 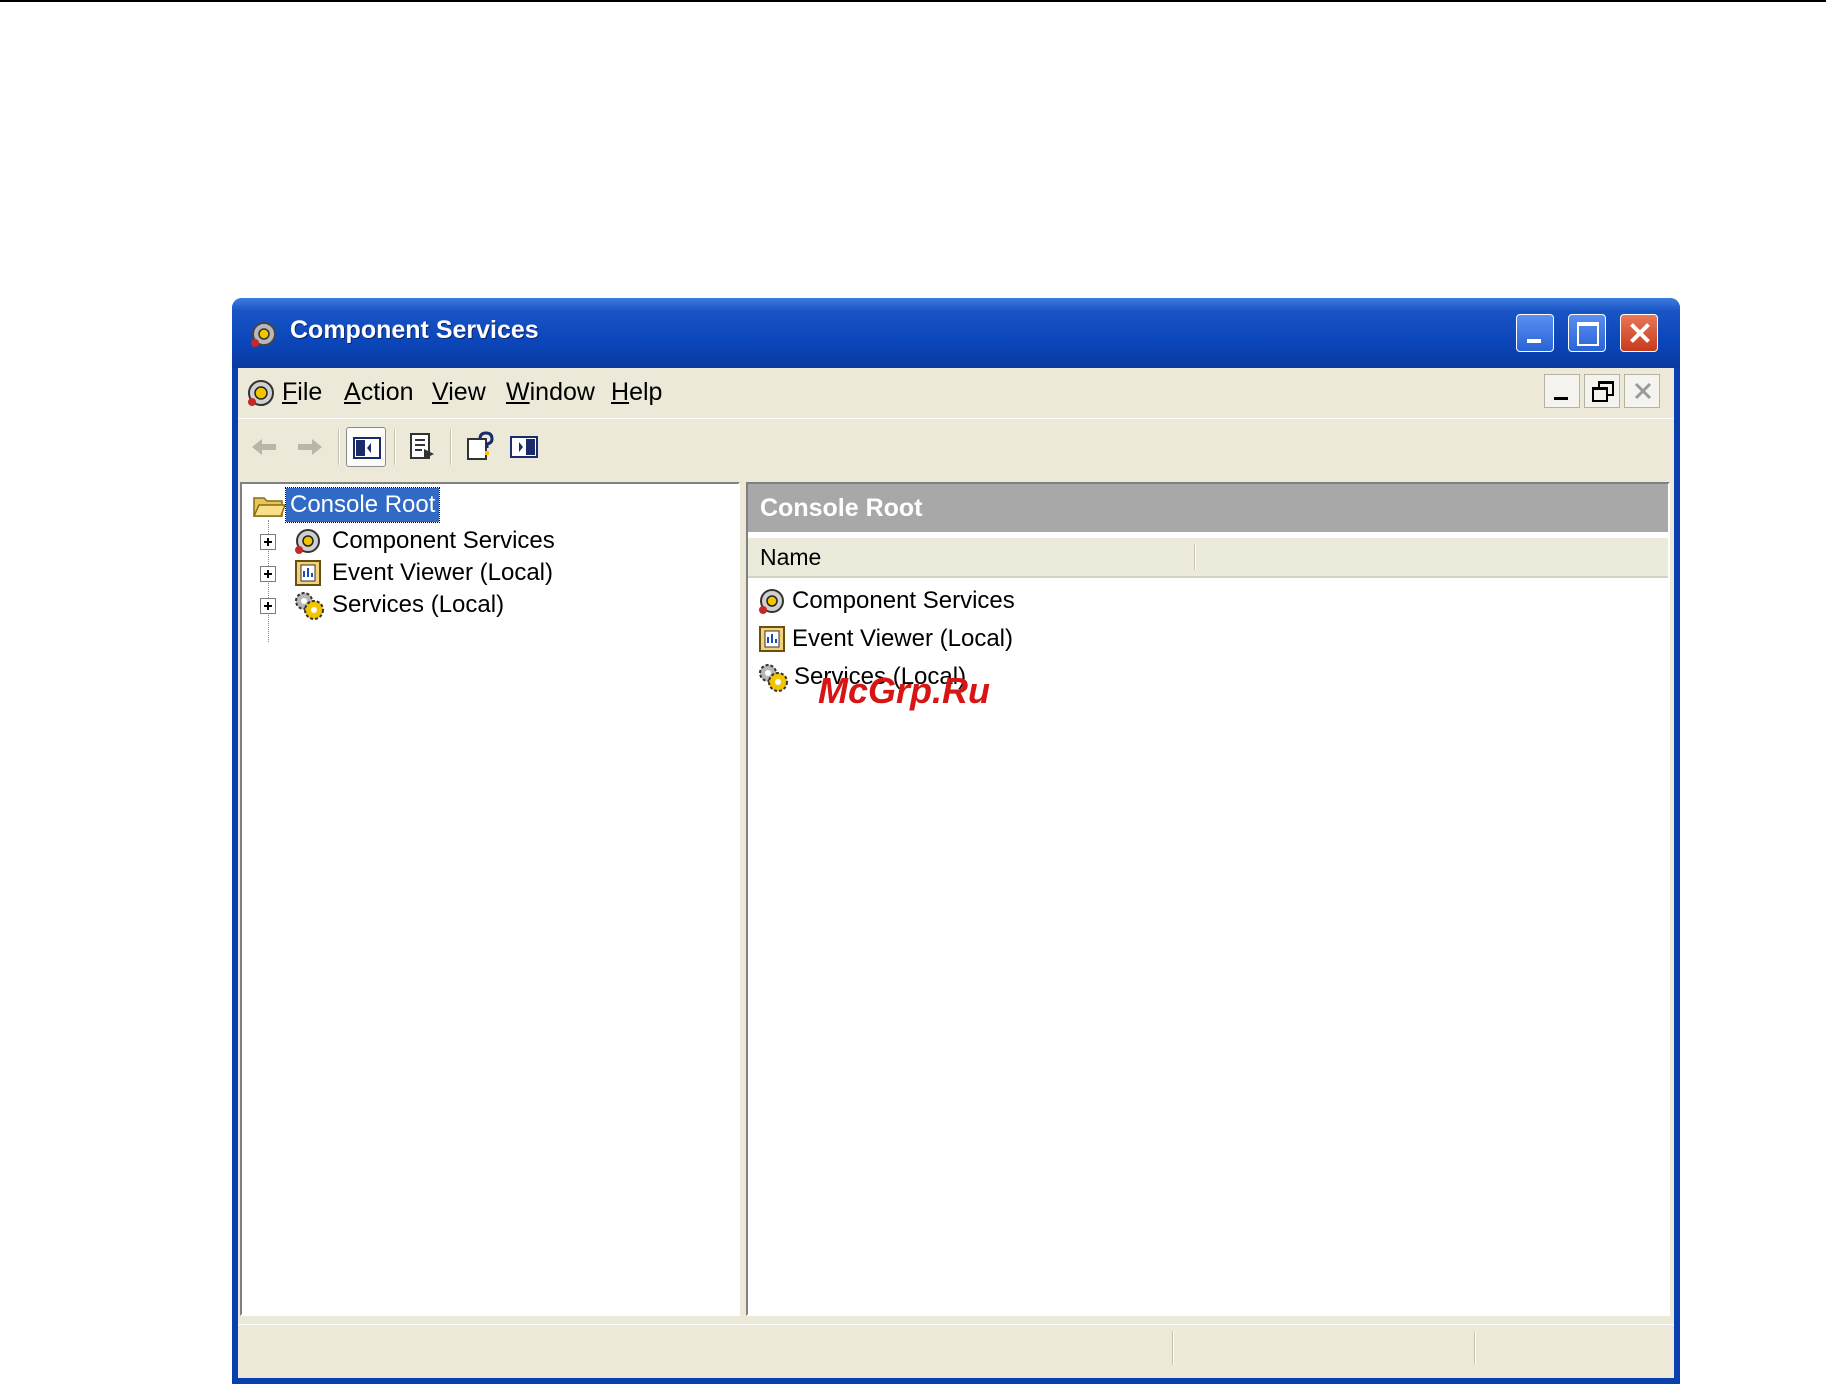 What do you see at coordinates (913, 1) in the screenshot?
I see `page-top-rule` at bounding box center [913, 1].